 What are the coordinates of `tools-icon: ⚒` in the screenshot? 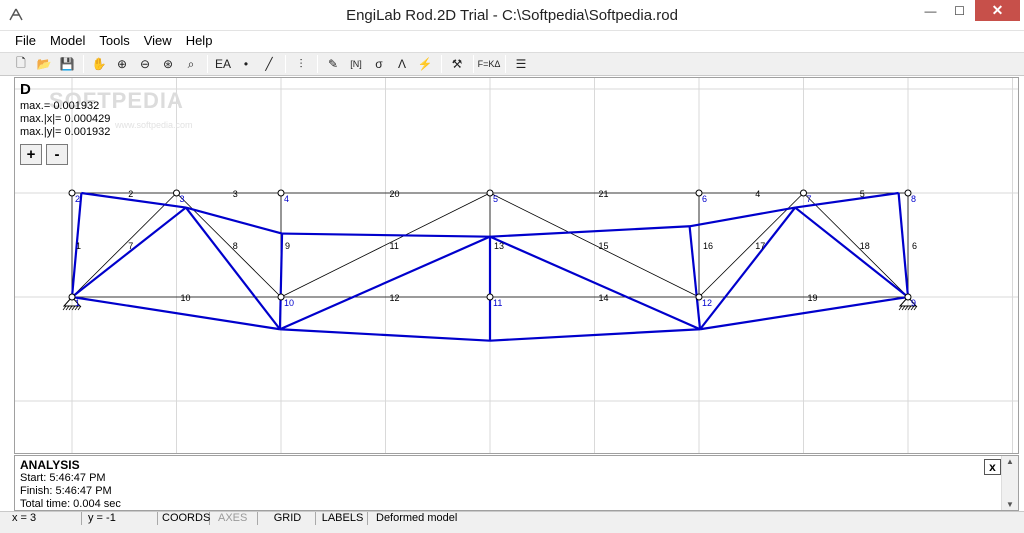 It's located at (457, 64).